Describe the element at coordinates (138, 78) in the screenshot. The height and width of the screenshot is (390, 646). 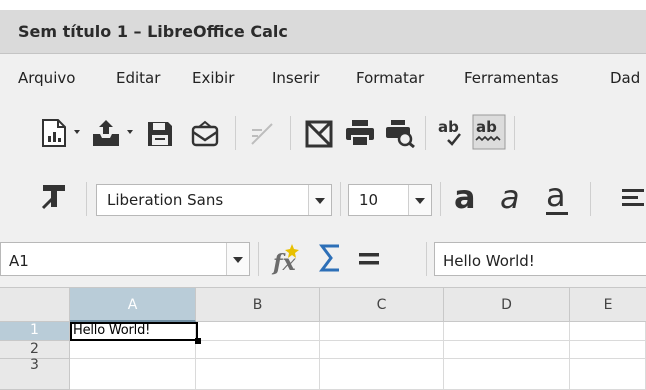
I see `menu-editar: Editar` at that location.